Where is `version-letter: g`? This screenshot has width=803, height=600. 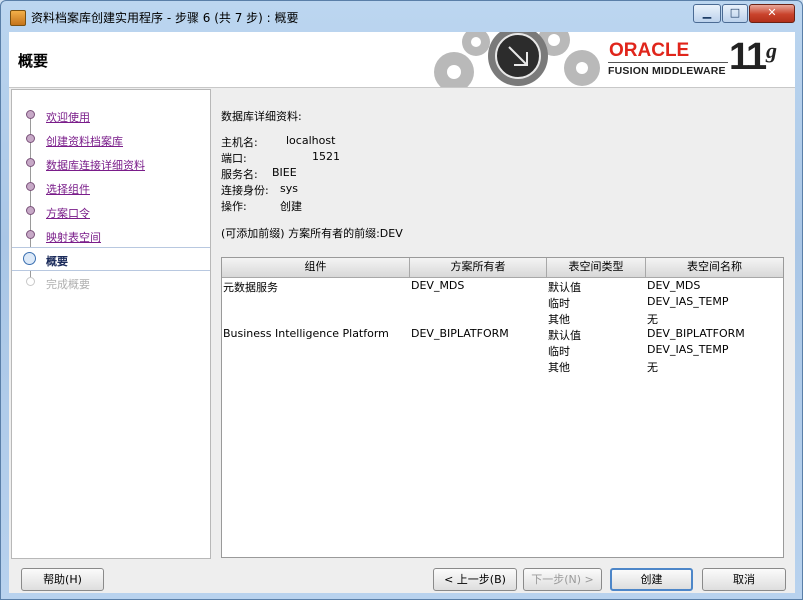 version-letter: g is located at coordinates (771, 50).